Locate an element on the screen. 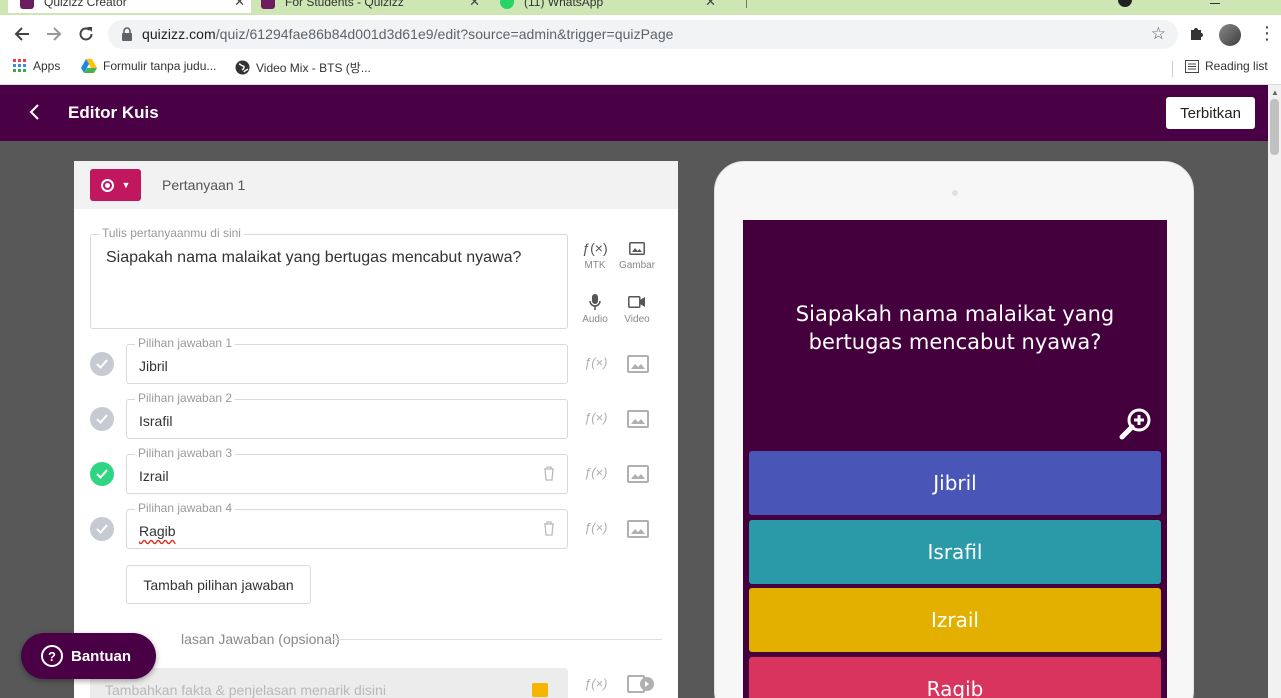  page-title: Editor Kuis is located at coordinates (113, 112).